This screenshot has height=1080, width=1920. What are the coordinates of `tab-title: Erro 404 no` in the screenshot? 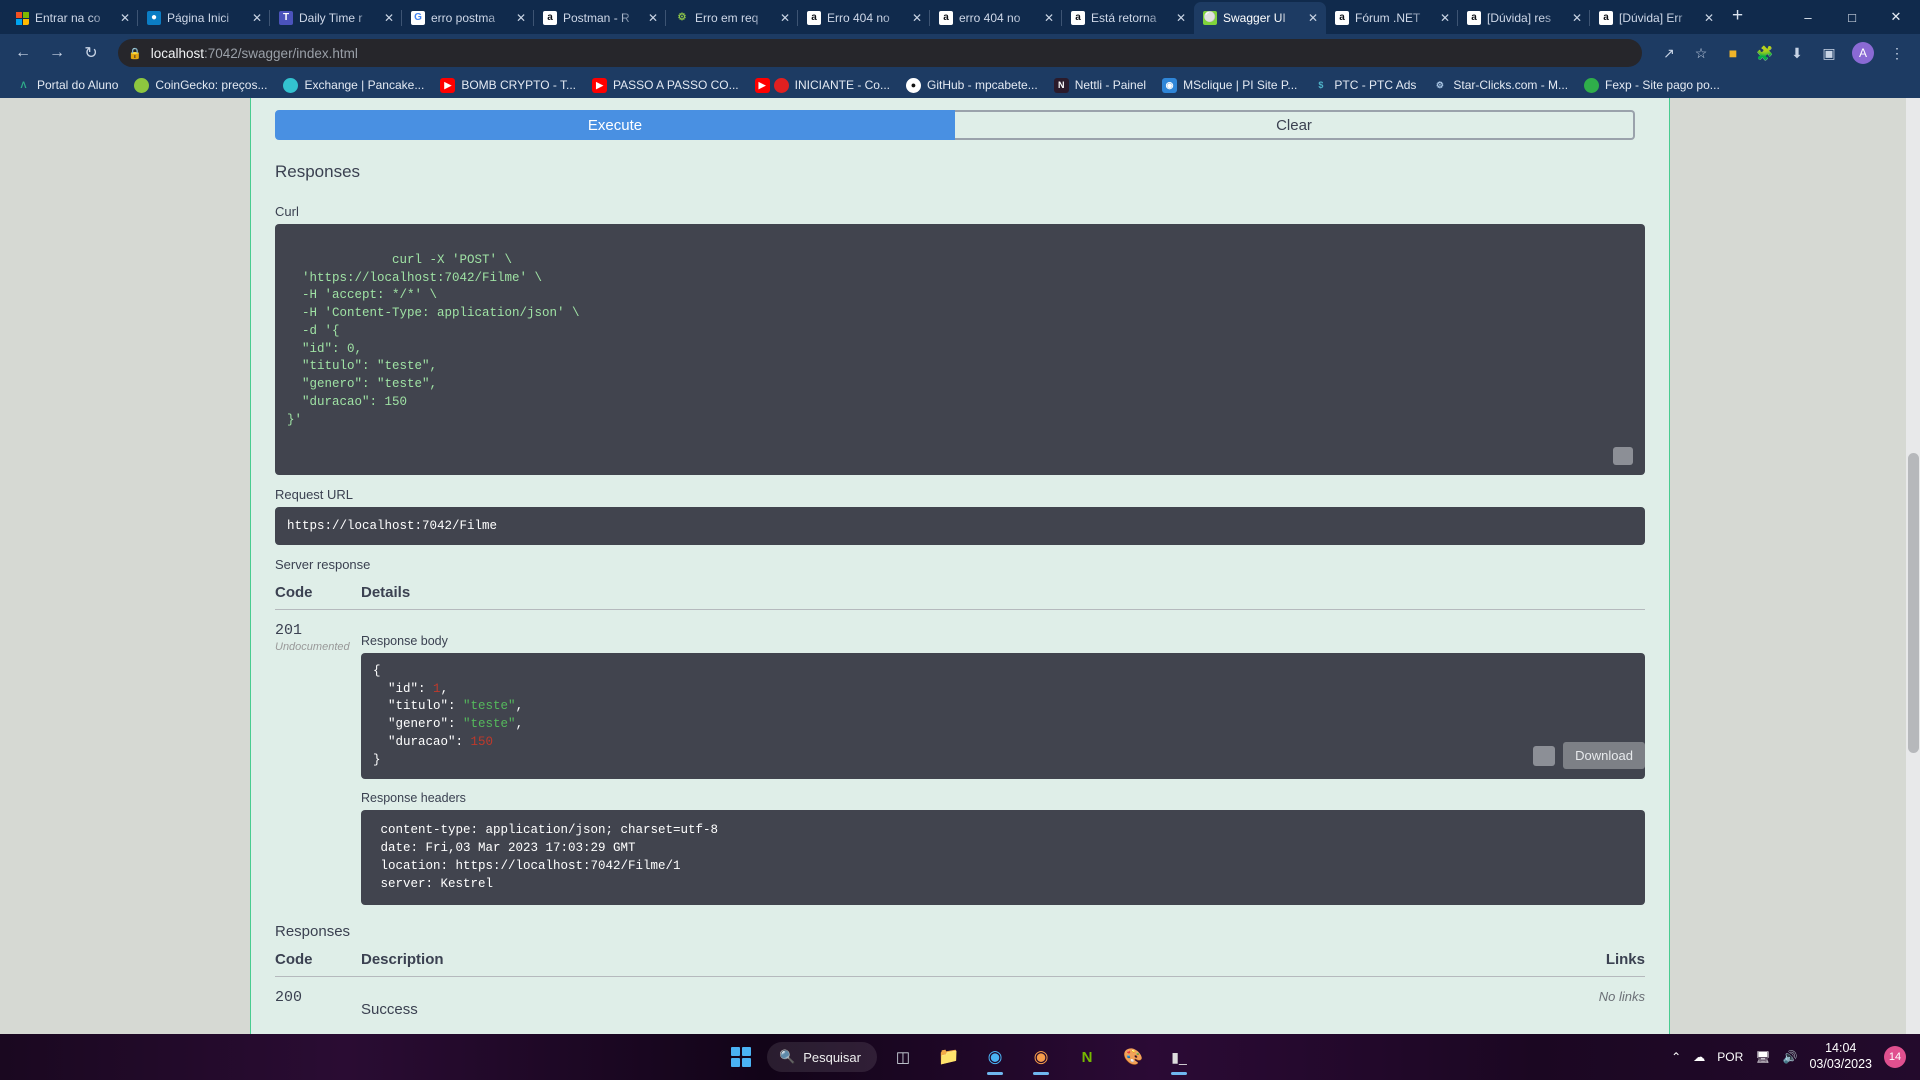 It's located at (858, 18).